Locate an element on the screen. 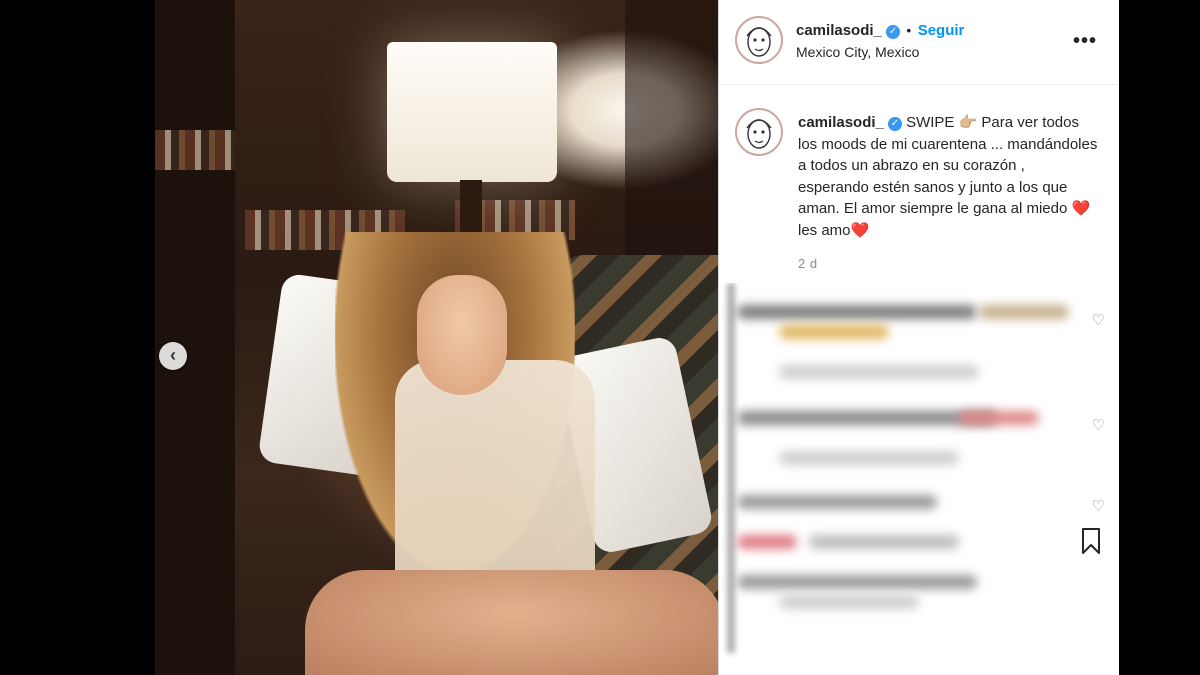  follow-button: Seguir is located at coordinates (941, 30).